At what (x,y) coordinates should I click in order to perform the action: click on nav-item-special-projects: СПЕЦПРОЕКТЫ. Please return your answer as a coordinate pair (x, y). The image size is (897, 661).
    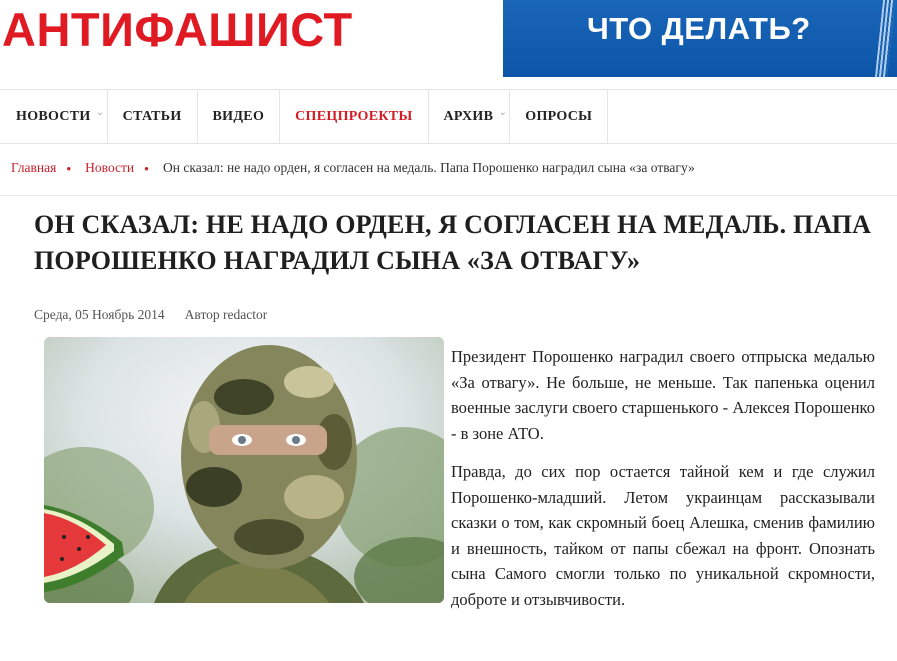
    Looking at the image, I should click on (353, 116).